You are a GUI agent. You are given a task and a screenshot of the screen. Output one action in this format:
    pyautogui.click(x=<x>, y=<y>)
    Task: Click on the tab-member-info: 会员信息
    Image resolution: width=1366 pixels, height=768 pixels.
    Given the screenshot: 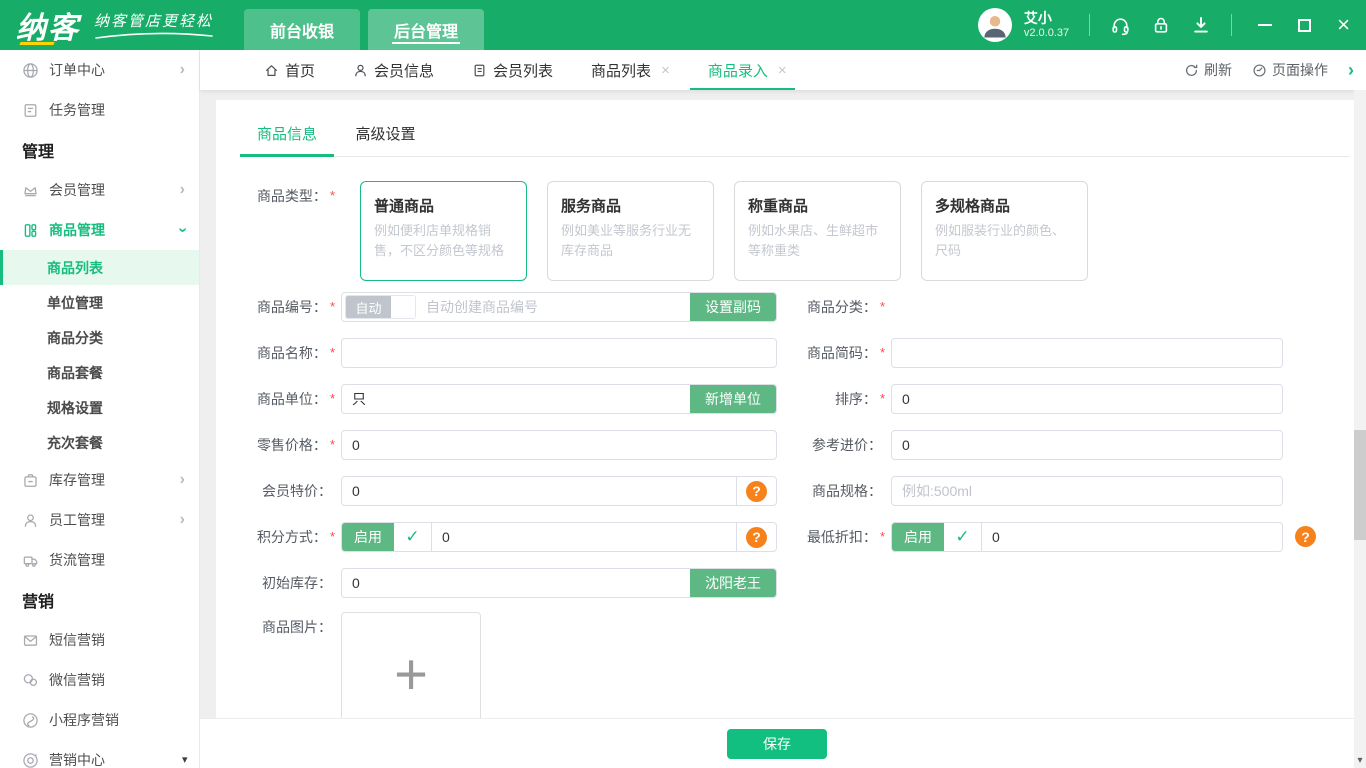 What is the action you would take?
    pyautogui.click(x=393, y=70)
    